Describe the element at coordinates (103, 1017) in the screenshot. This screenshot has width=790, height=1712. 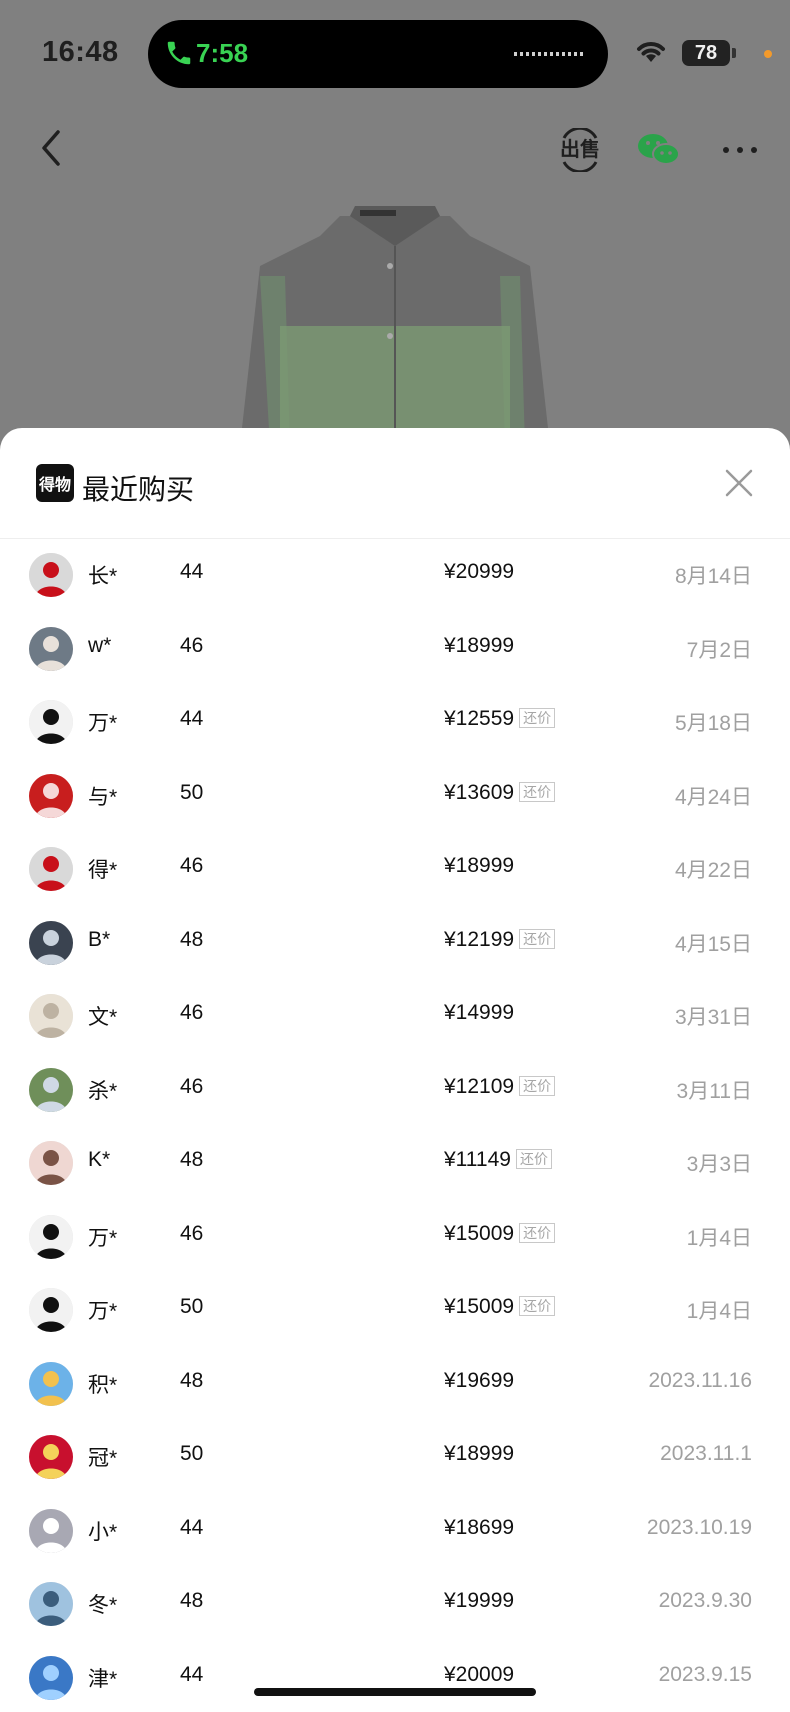
I see `buyer-name: 文*` at that location.